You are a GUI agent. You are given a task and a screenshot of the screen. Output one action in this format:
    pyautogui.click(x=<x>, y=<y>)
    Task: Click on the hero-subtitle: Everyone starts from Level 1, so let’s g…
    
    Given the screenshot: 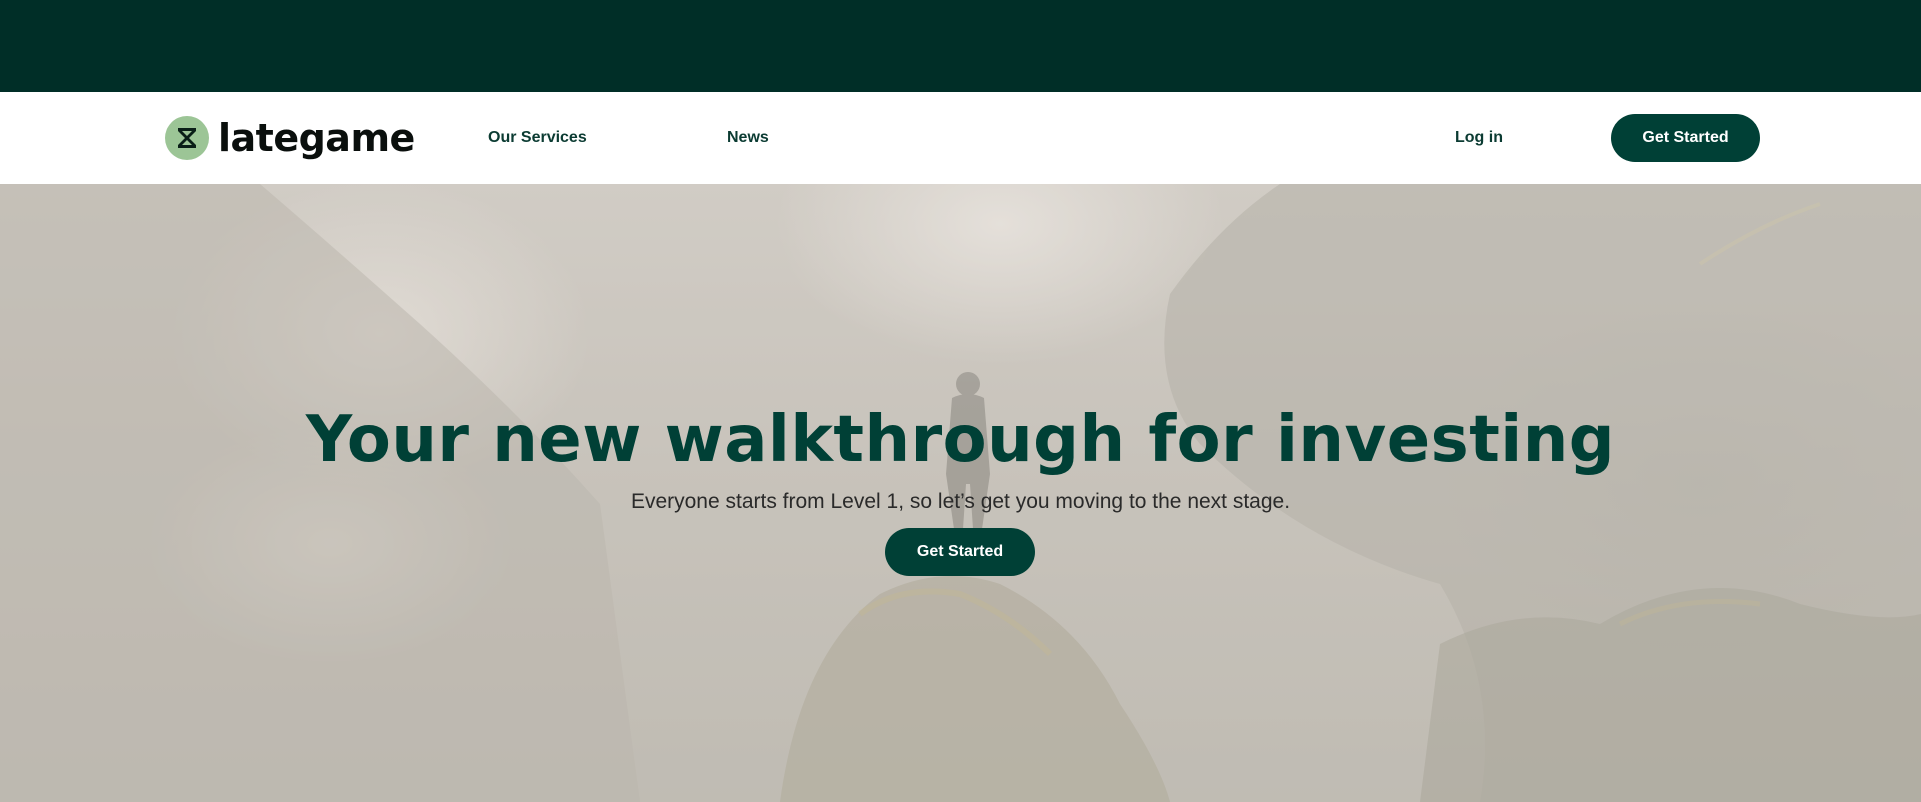 What is the action you would take?
    pyautogui.click(x=960, y=501)
    